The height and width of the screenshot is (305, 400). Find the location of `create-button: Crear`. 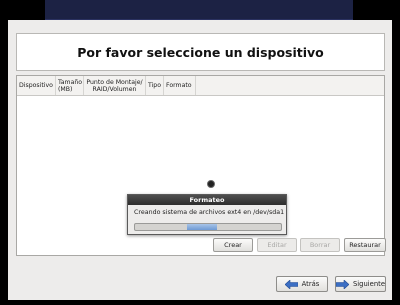

create-button: Crear is located at coordinates (233, 245).